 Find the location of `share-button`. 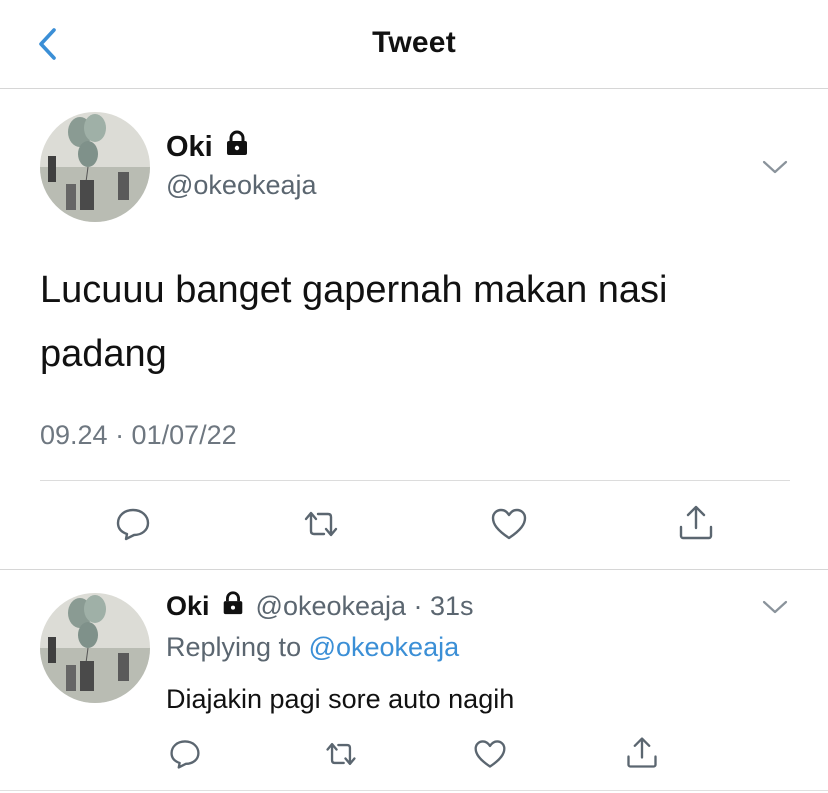

share-button is located at coordinates (696, 523).